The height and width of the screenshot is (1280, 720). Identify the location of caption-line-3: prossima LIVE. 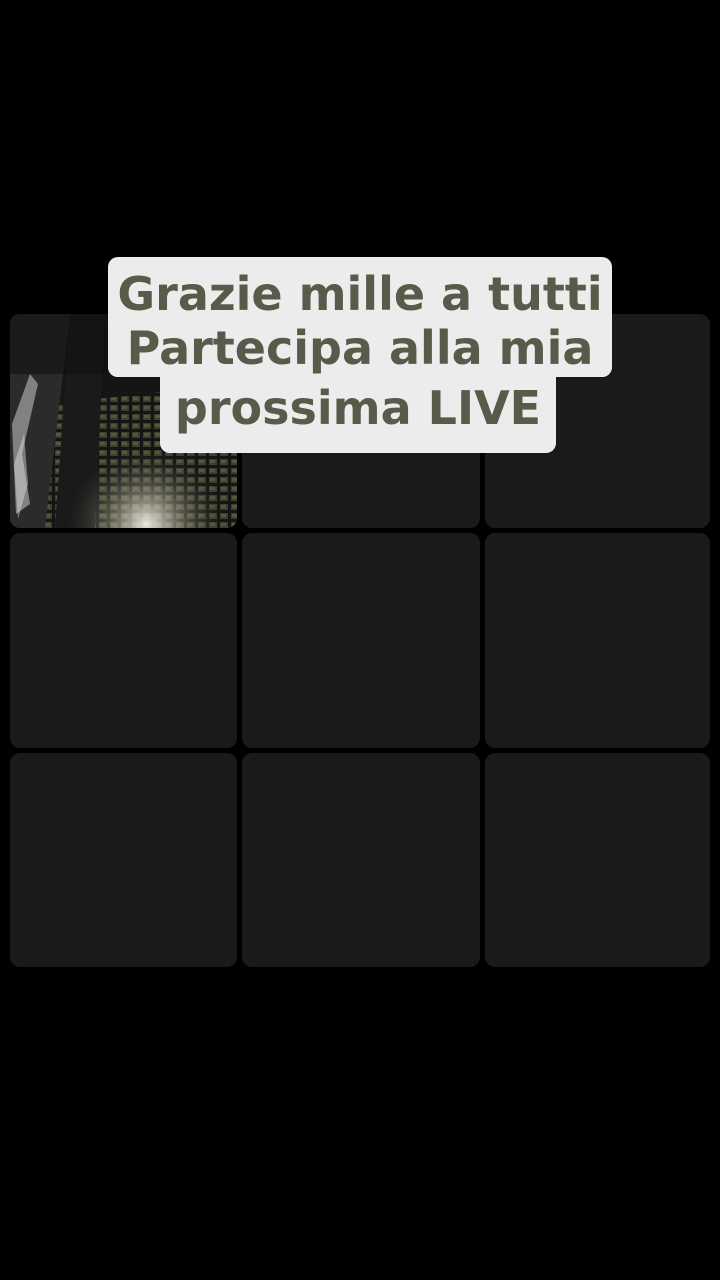
(358, 411).